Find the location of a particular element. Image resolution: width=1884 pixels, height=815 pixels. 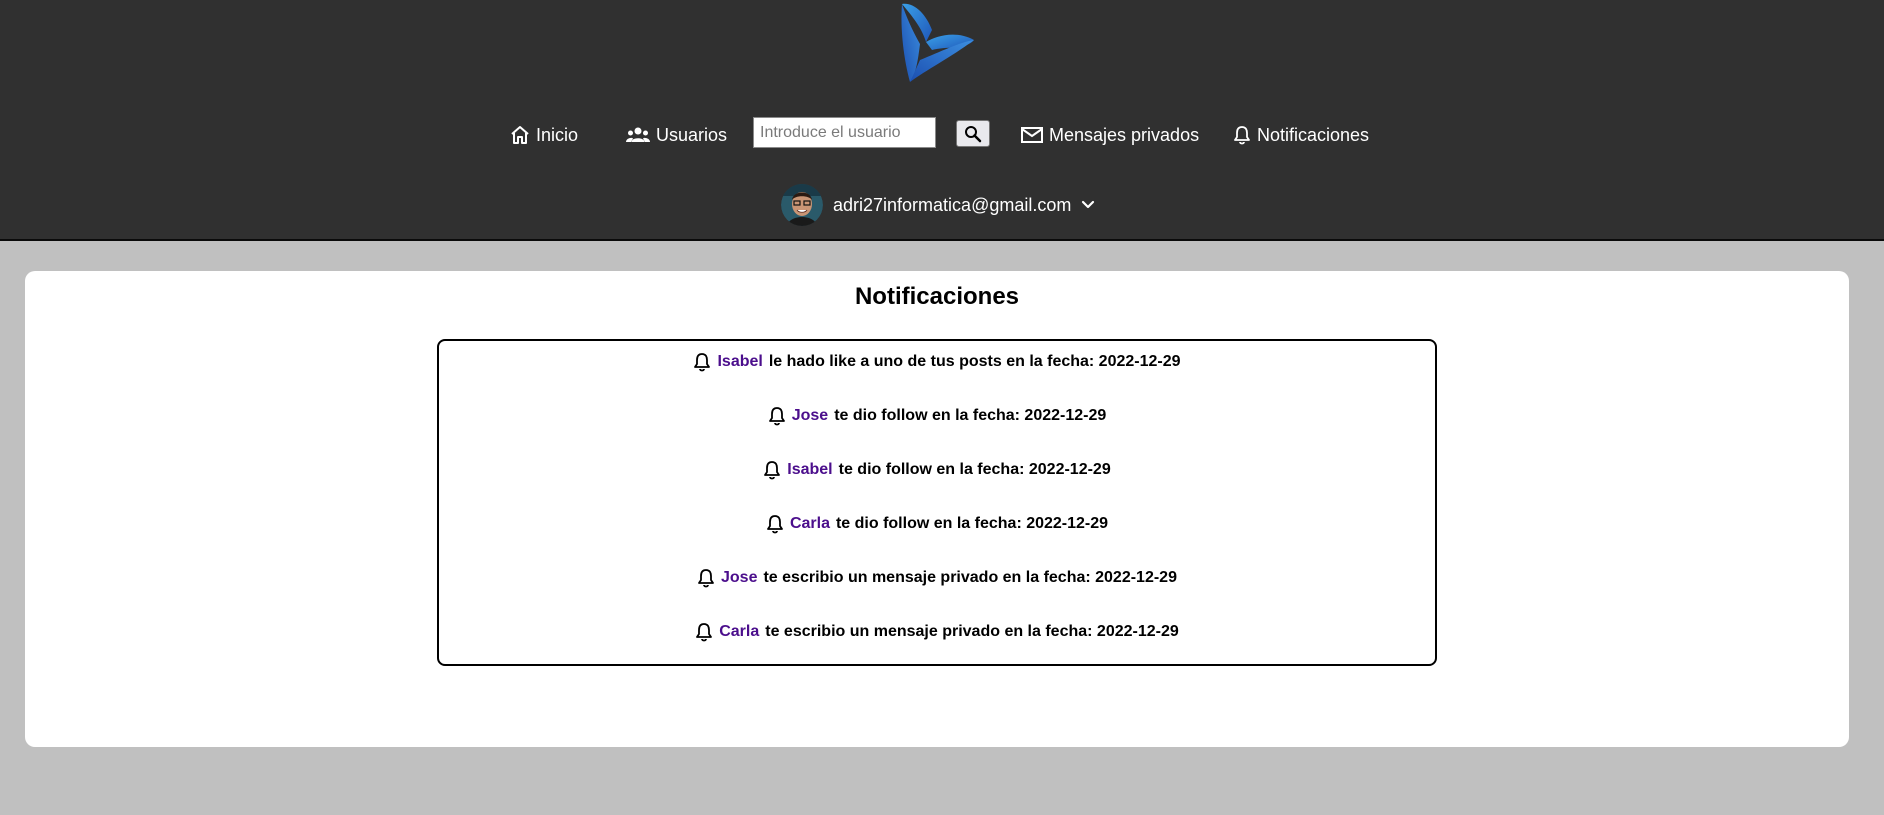

user-menu: adri27informatica@gmail.com is located at coordinates (938, 205).